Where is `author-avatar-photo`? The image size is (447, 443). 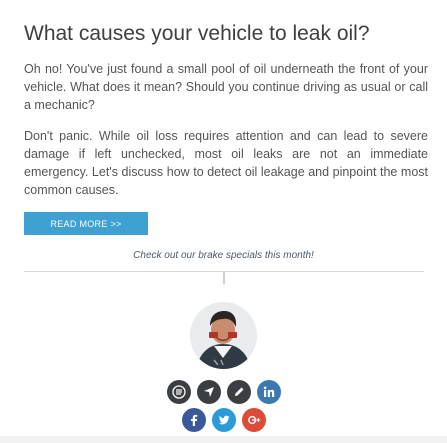 author-avatar-photo is located at coordinates (223, 335).